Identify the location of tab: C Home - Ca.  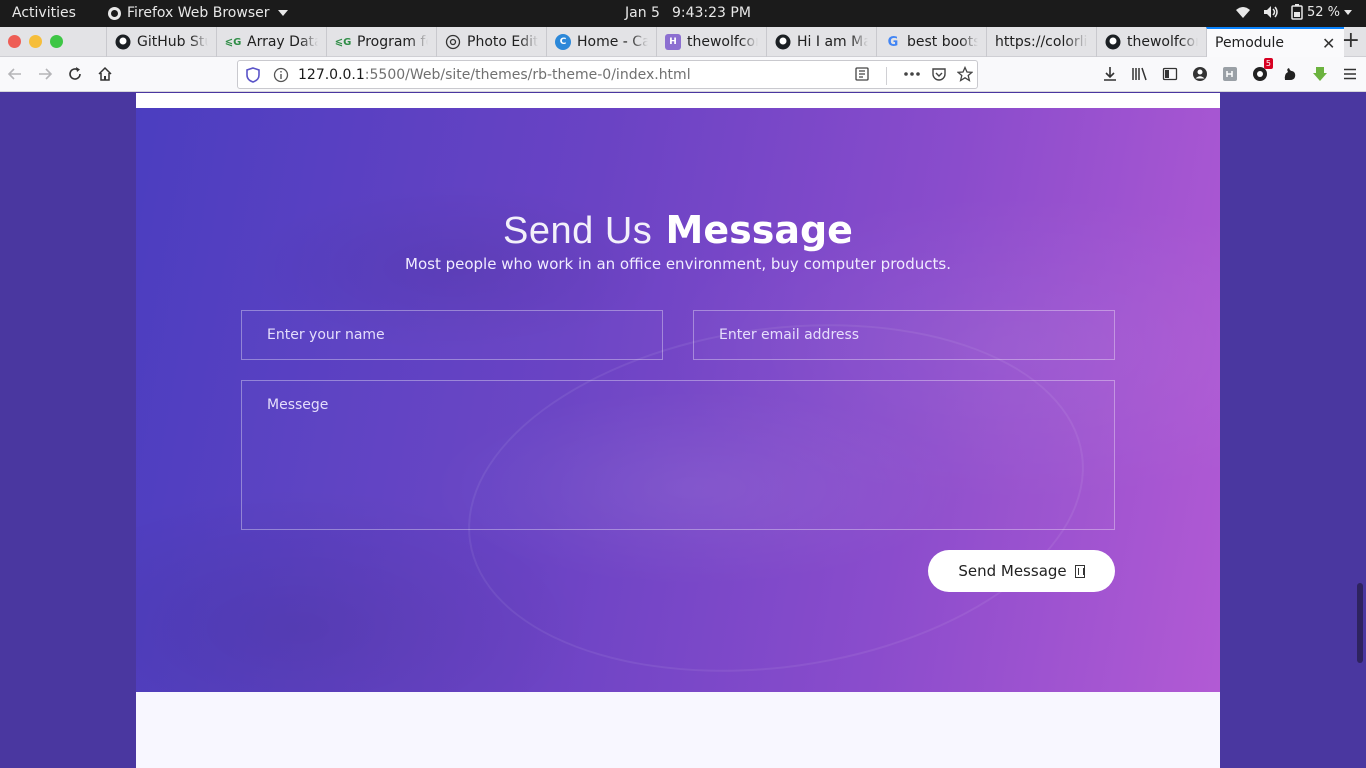
(601, 42).